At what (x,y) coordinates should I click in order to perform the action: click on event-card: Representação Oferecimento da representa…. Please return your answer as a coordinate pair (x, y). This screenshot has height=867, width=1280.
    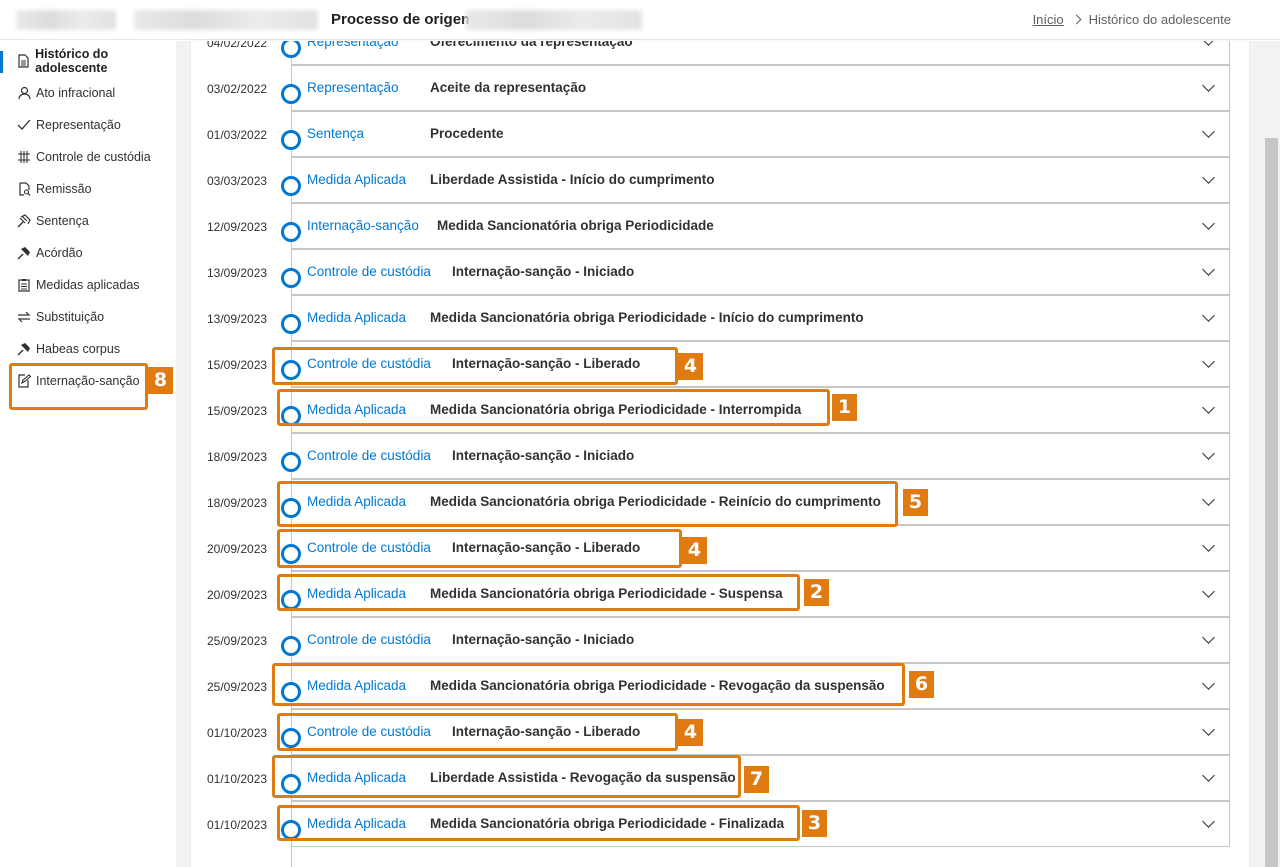
    Looking at the image, I should click on (760, 53).